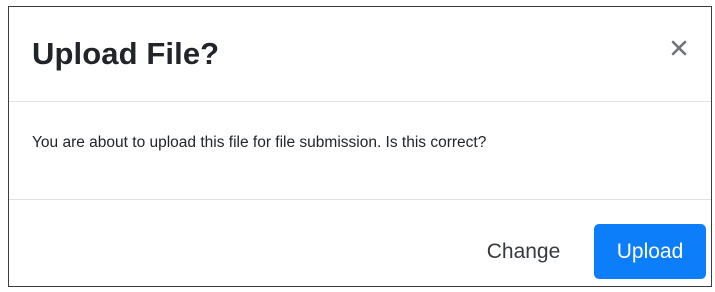 This screenshot has width=715, height=292. What do you see at coordinates (650, 251) in the screenshot?
I see `upload-button: Upload` at bounding box center [650, 251].